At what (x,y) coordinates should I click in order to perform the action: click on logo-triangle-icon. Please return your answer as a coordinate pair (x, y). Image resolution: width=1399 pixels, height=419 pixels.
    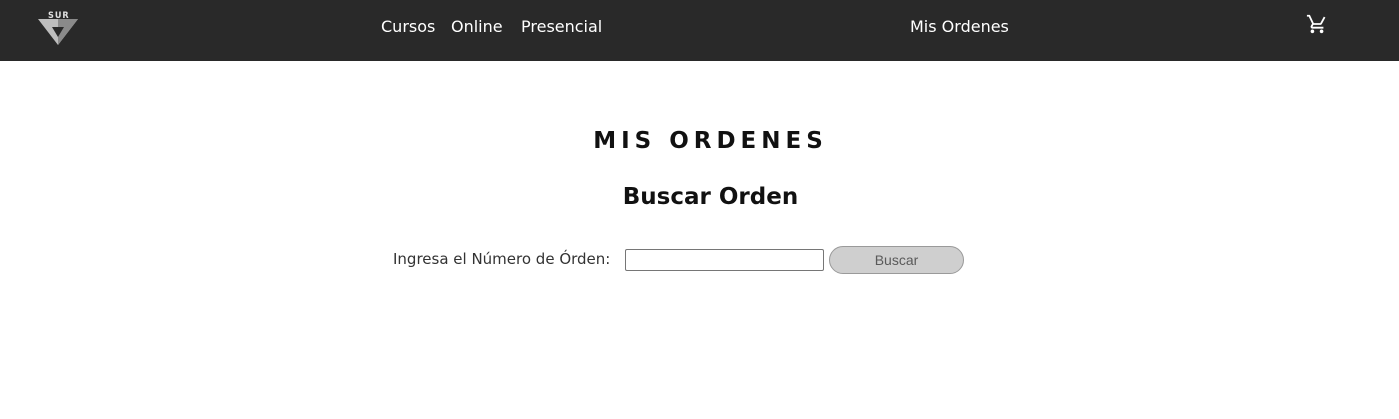
    Looking at the image, I should click on (58, 32).